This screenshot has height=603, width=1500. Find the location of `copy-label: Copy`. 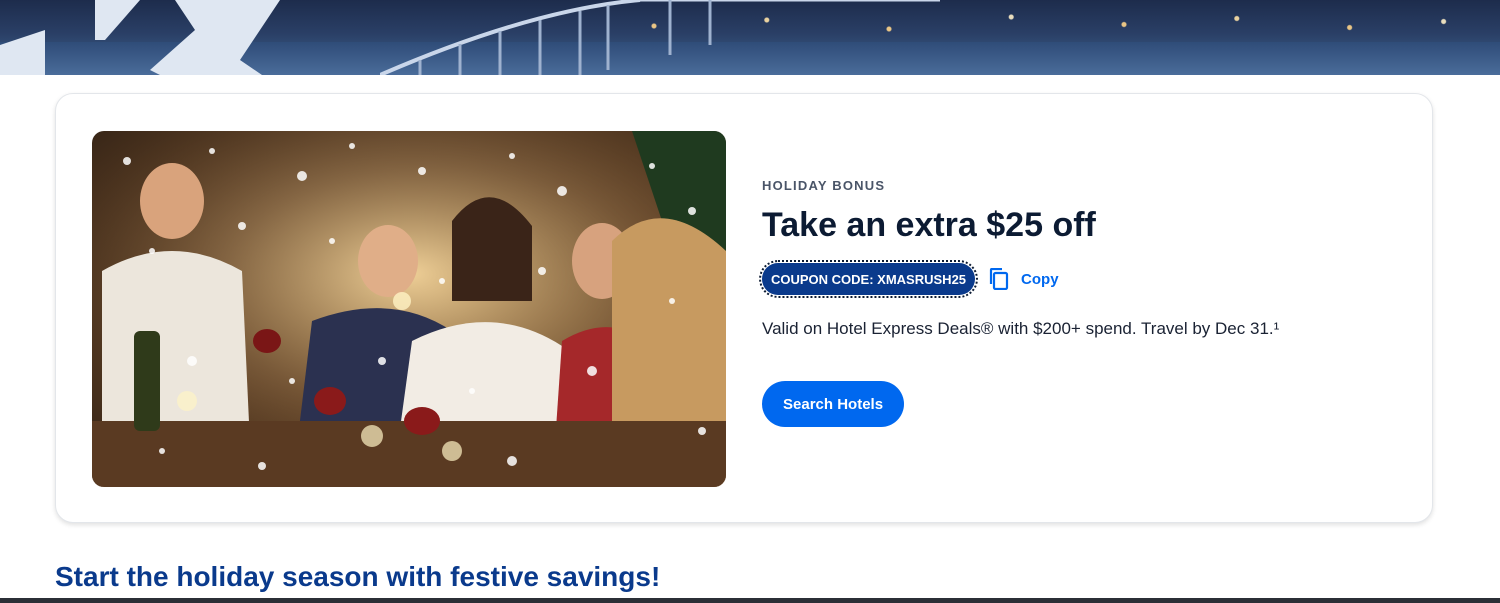

copy-label: Copy is located at coordinates (1040, 279).